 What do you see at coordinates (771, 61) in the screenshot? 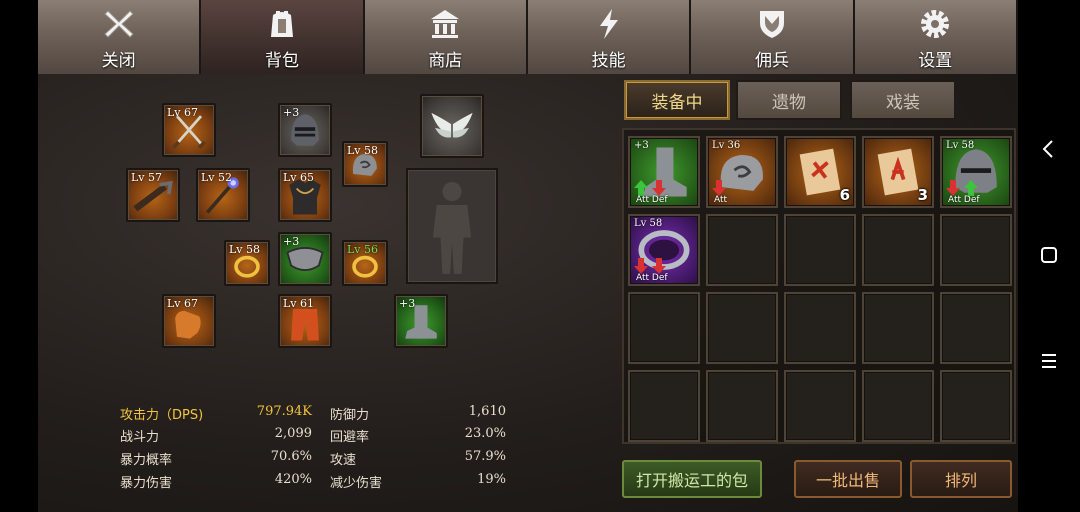
I see `tab-mercenary-label: 佣兵` at bounding box center [771, 61].